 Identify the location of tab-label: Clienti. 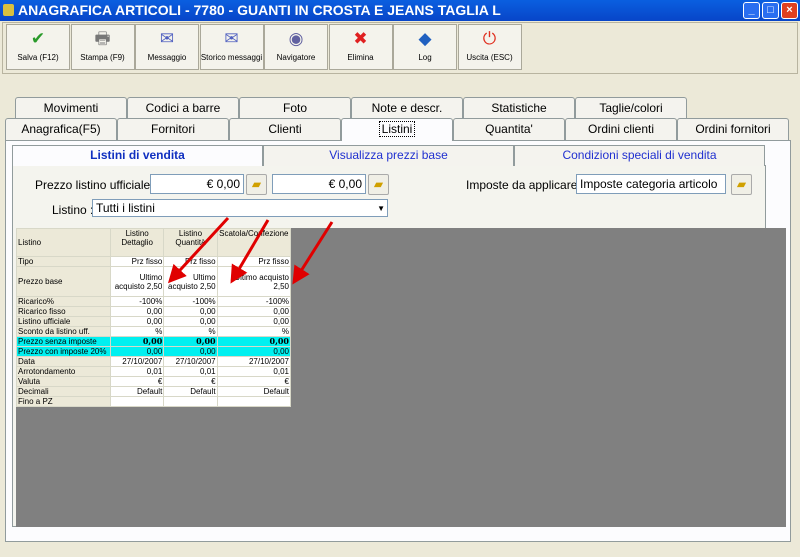
(285, 129).